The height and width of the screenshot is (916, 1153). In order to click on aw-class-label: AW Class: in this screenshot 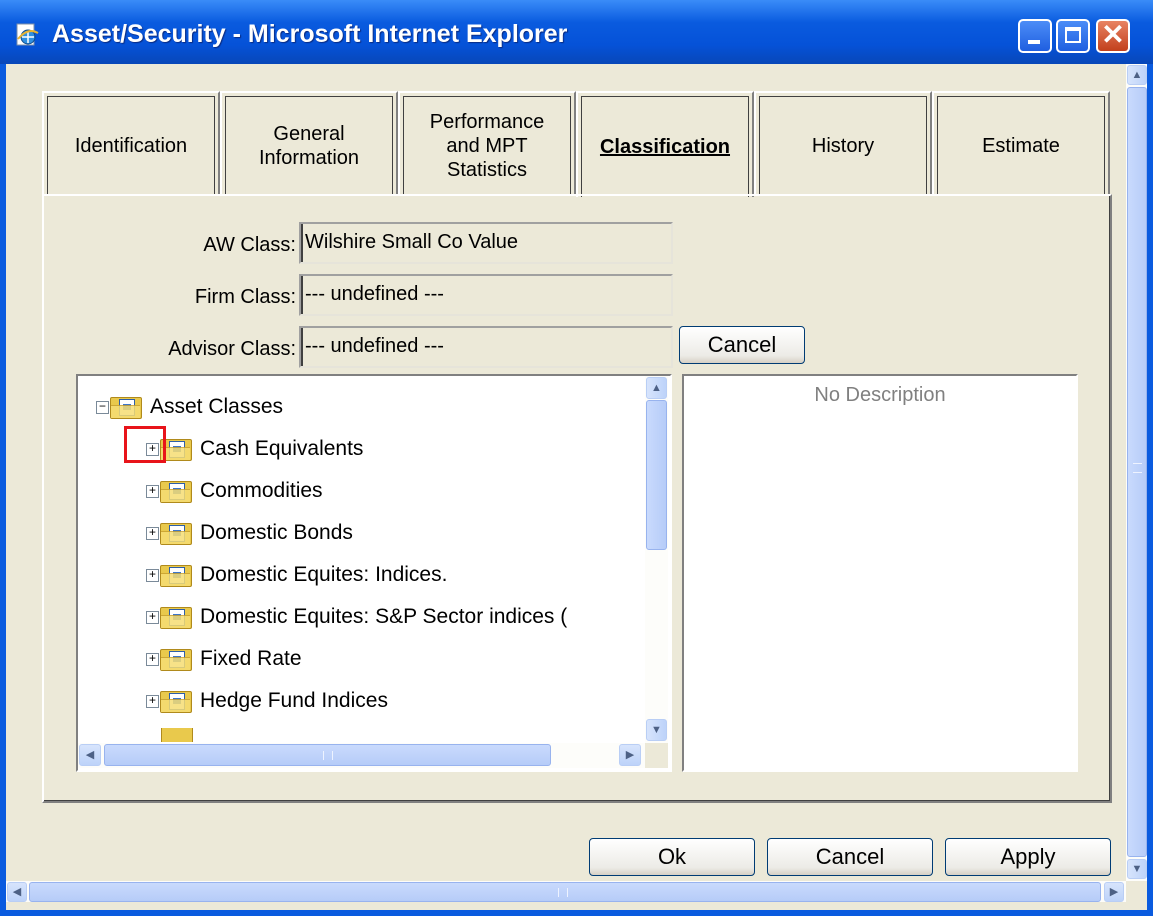, I will do `click(249, 245)`.